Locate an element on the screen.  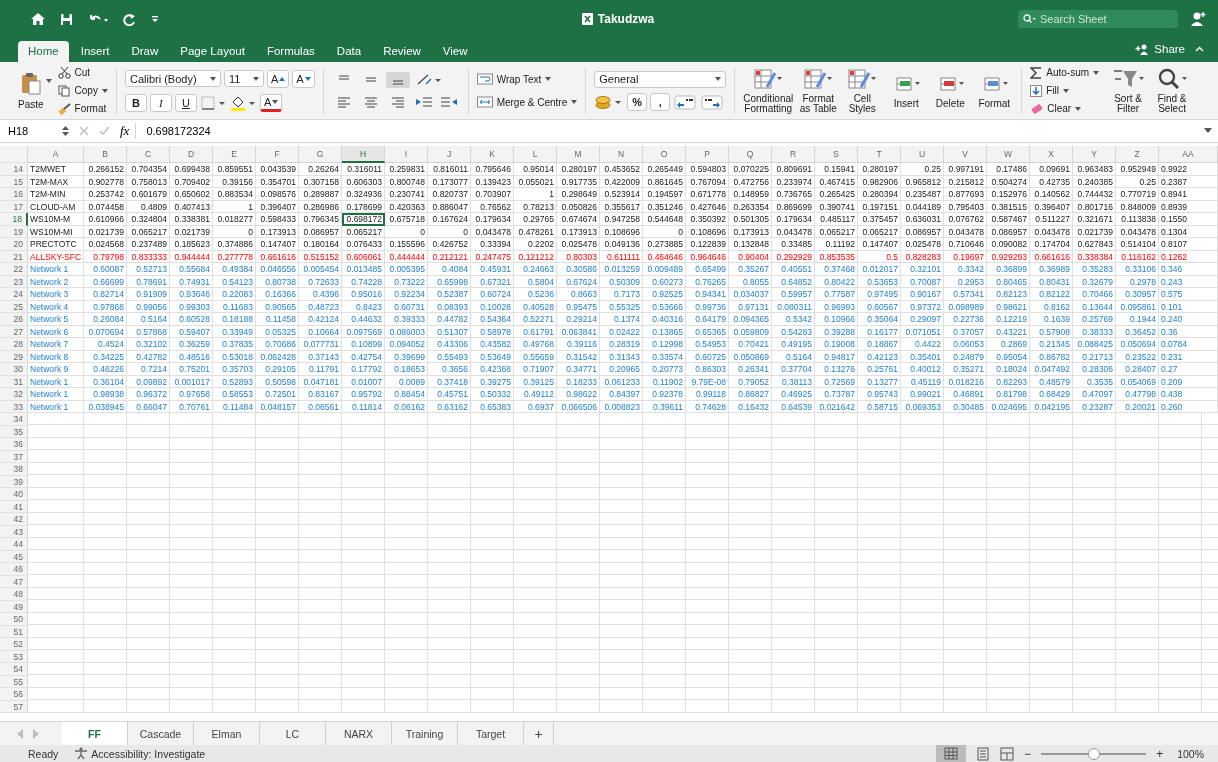
collapse-icon is located at coordinates (1199, 49).